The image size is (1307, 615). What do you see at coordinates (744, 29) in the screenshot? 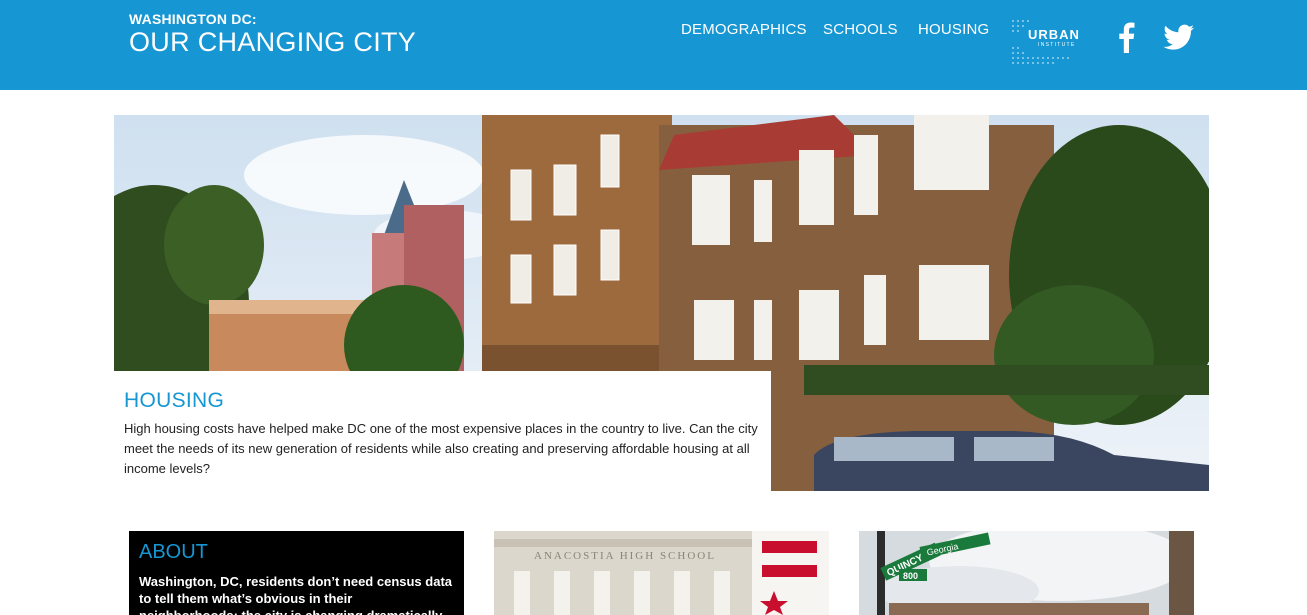
I see `nav-demographics: DEMOGRAPHICS` at bounding box center [744, 29].